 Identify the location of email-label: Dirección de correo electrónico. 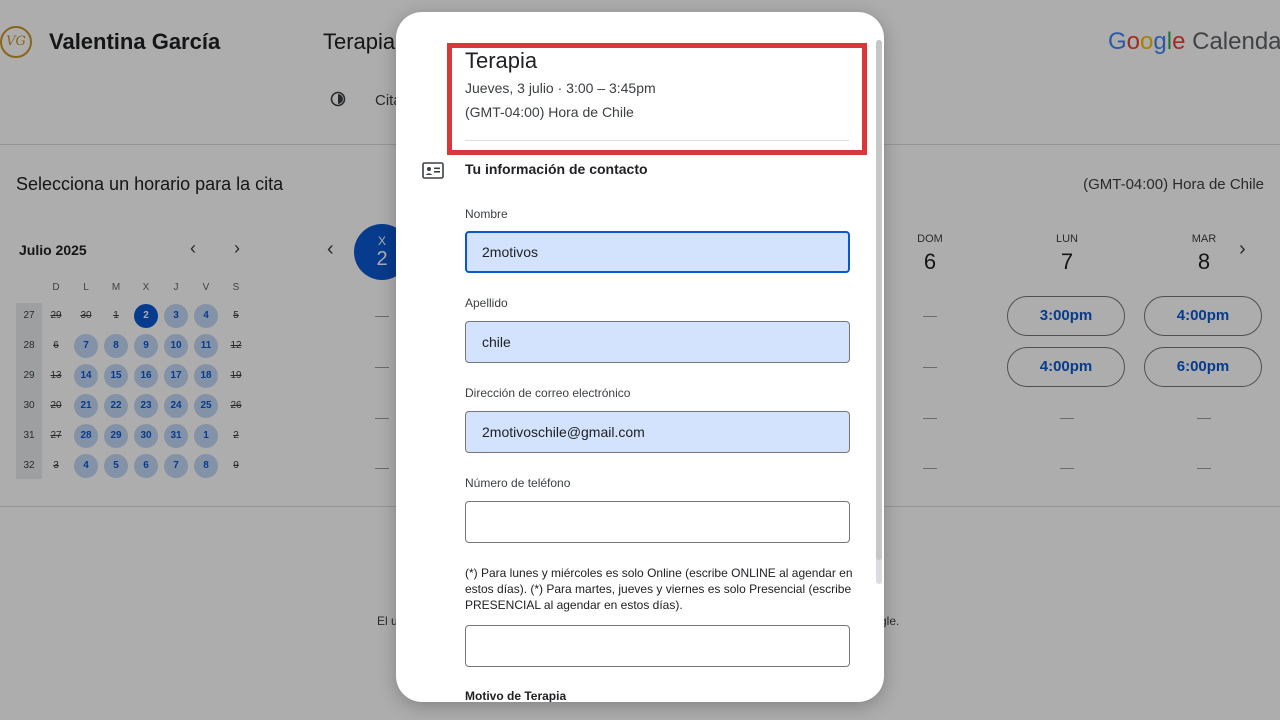
(548, 393).